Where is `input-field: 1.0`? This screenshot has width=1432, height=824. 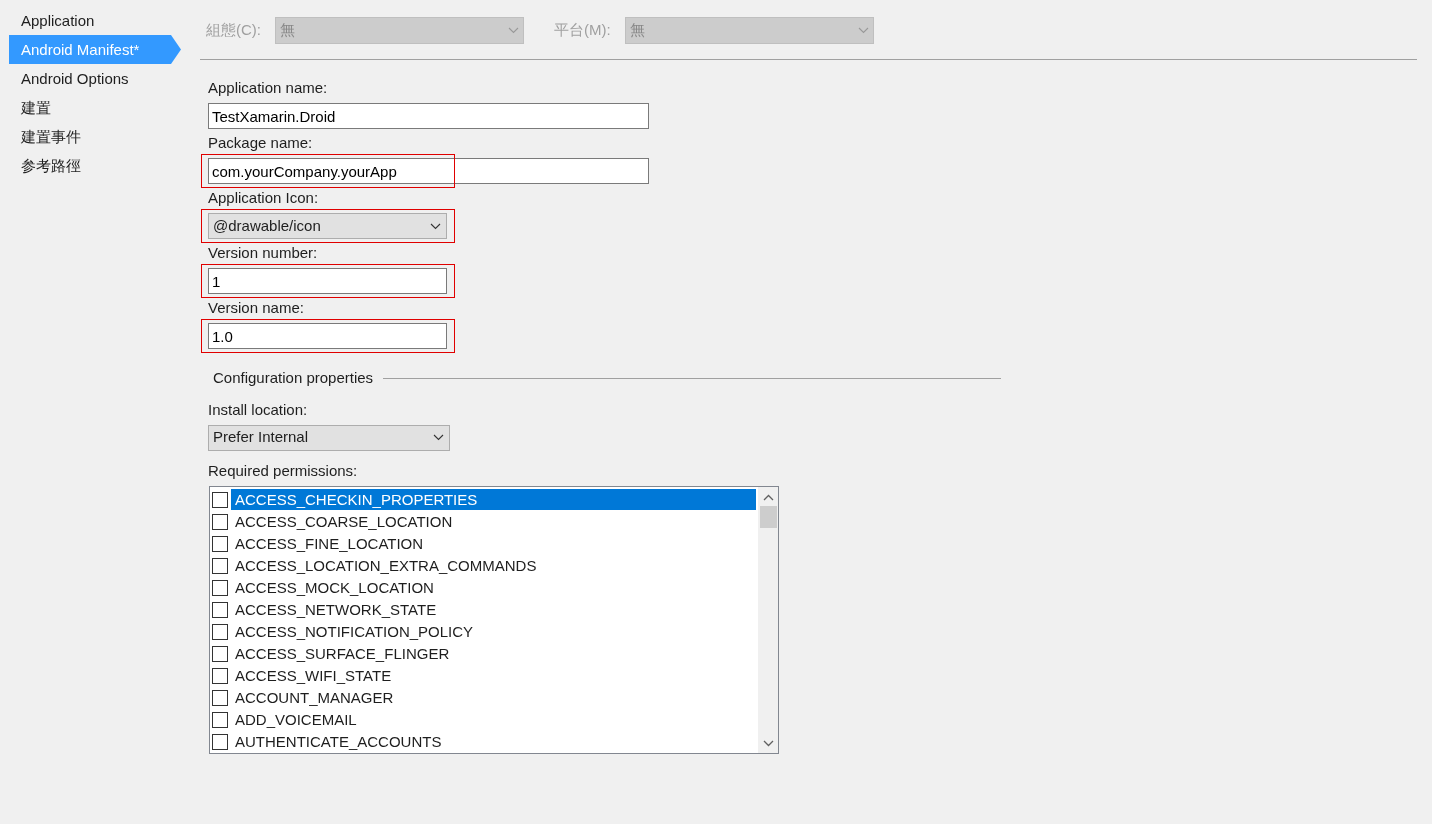
input-field: 1.0 is located at coordinates (327, 336).